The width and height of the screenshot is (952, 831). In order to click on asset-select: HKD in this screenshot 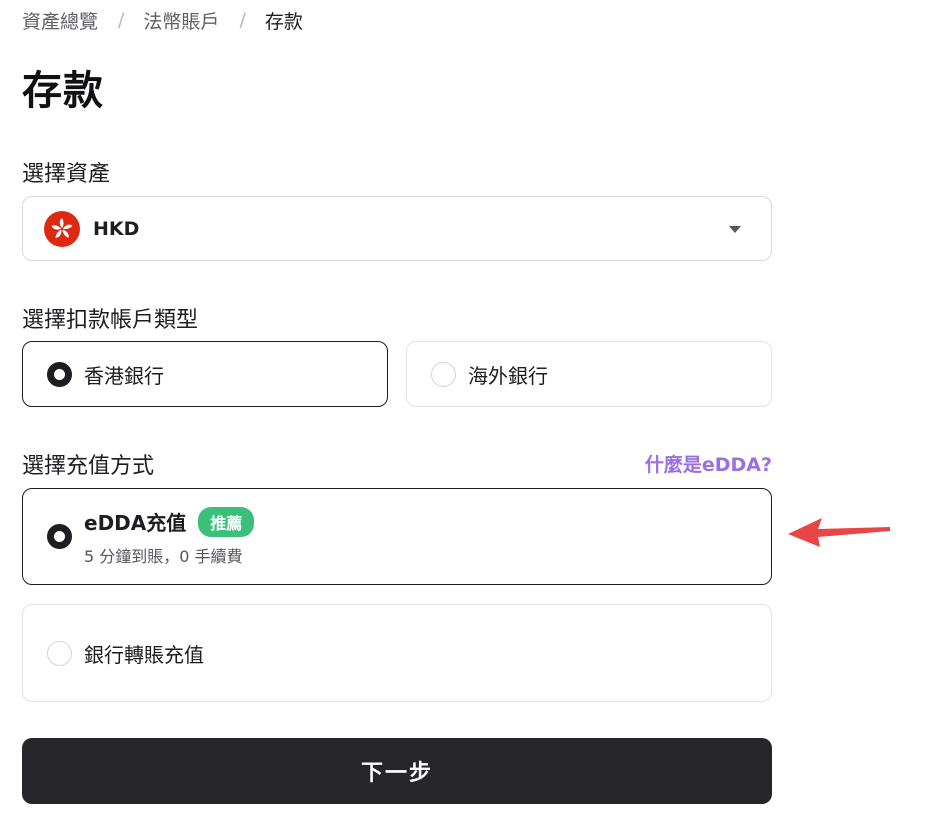, I will do `click(397, 228)`.